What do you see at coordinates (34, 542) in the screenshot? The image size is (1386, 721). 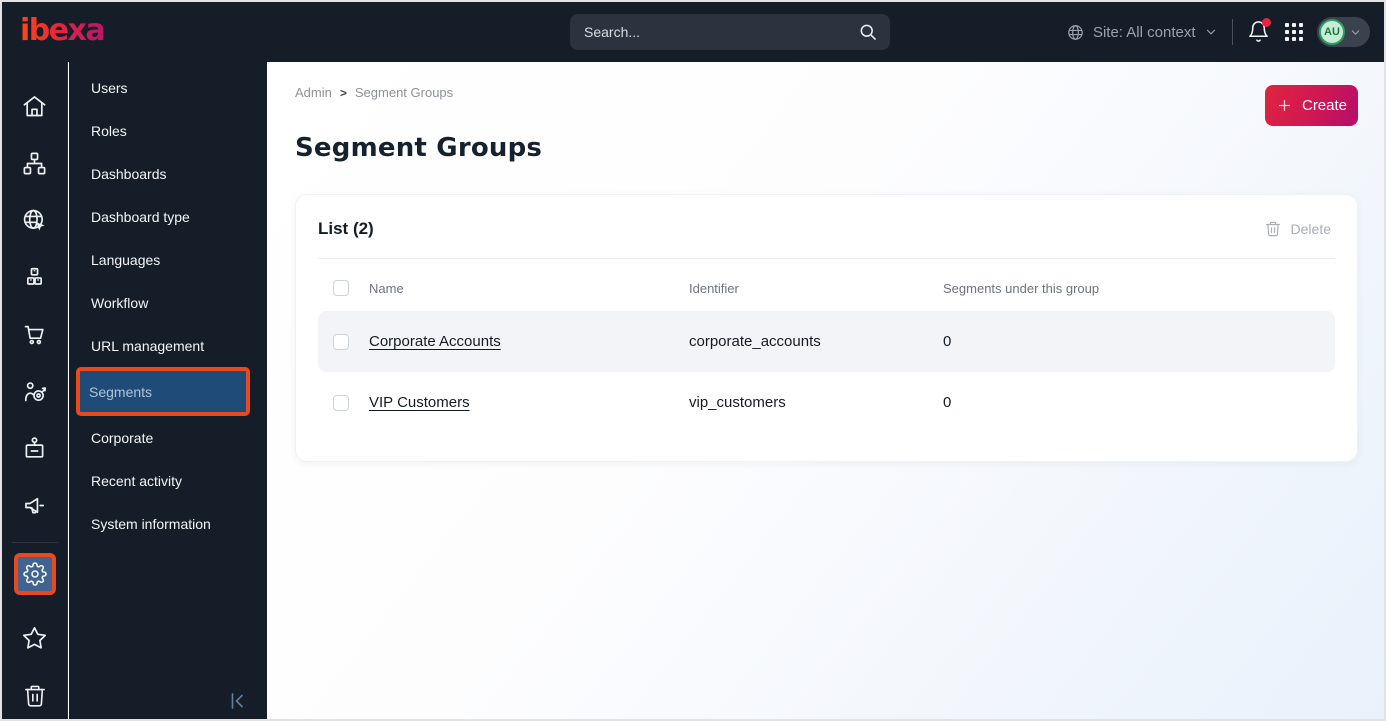 I see `rail-divider` at bounding box center [34, 542].